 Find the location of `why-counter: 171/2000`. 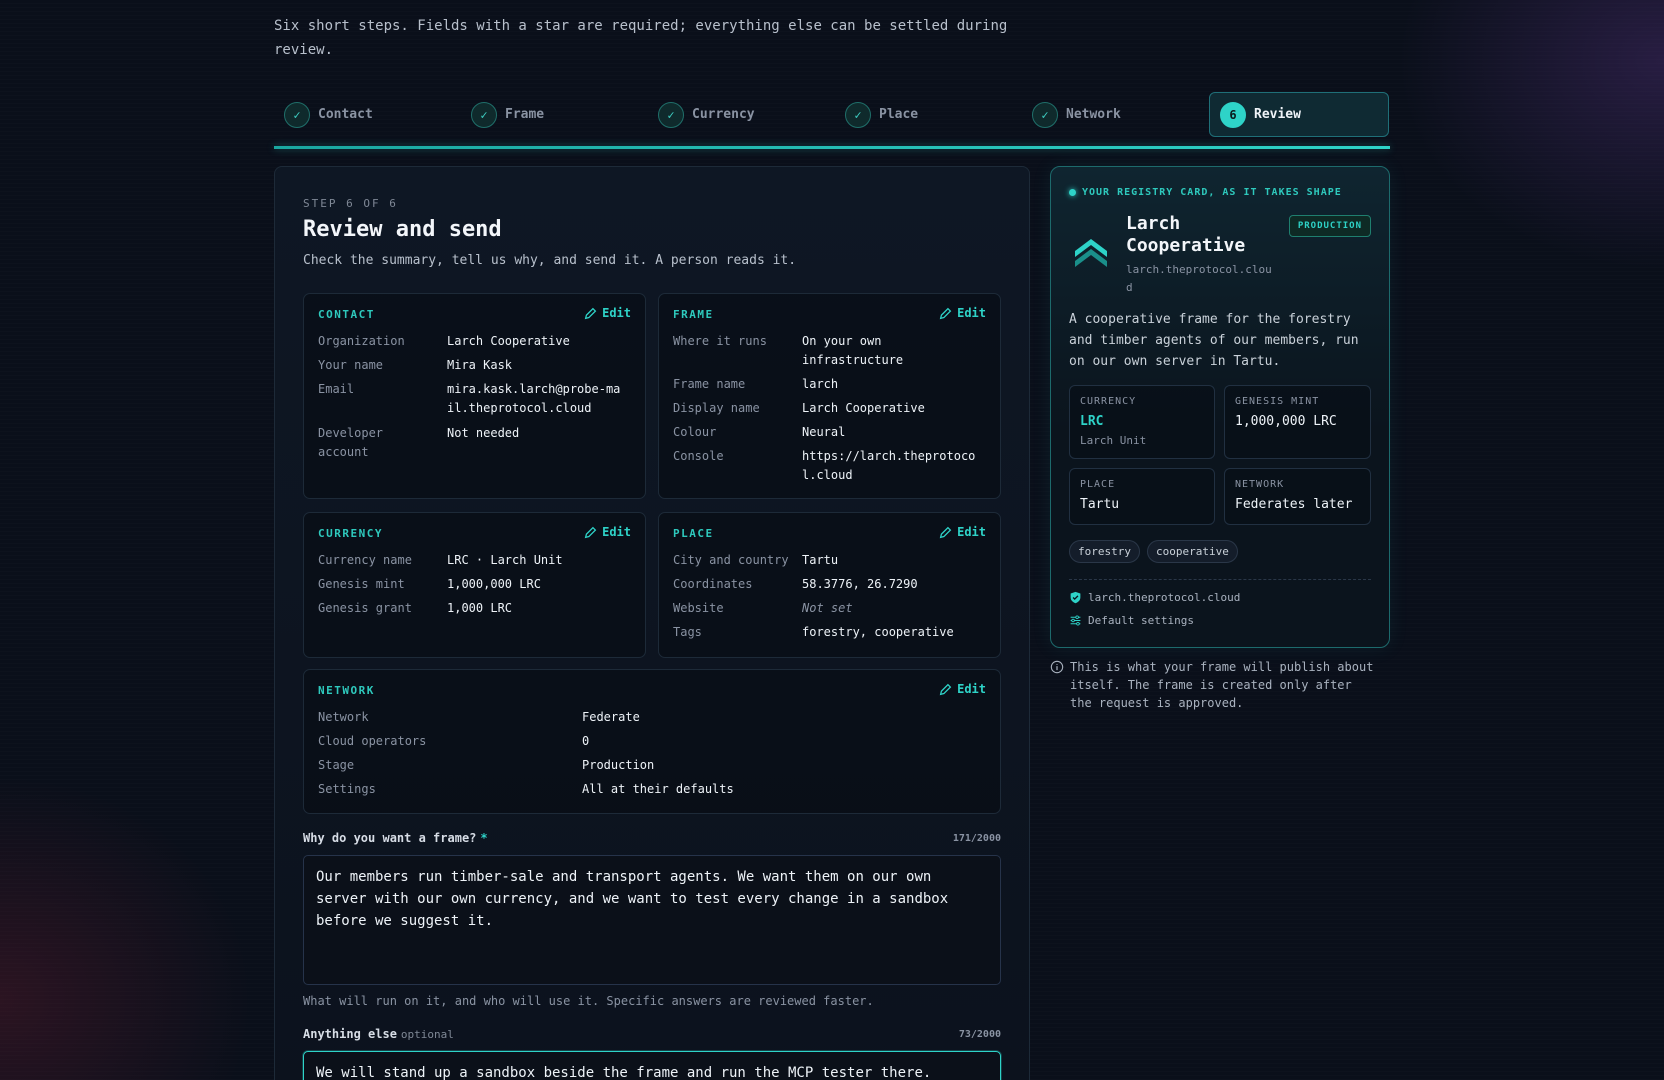

why-counter: 171/2000 is located at coordinates (976, 838).